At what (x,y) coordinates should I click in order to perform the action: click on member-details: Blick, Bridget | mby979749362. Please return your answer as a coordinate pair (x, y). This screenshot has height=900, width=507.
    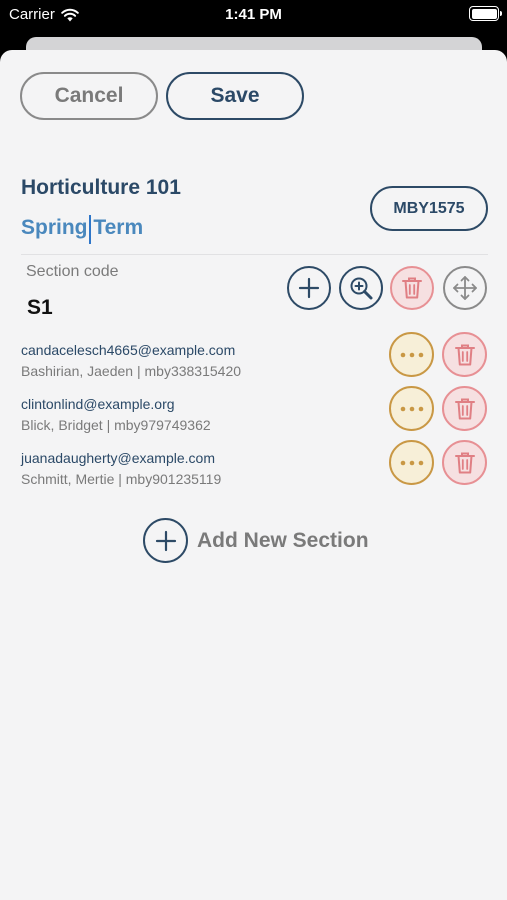
    Looking at the image, I should click on (116, 425).